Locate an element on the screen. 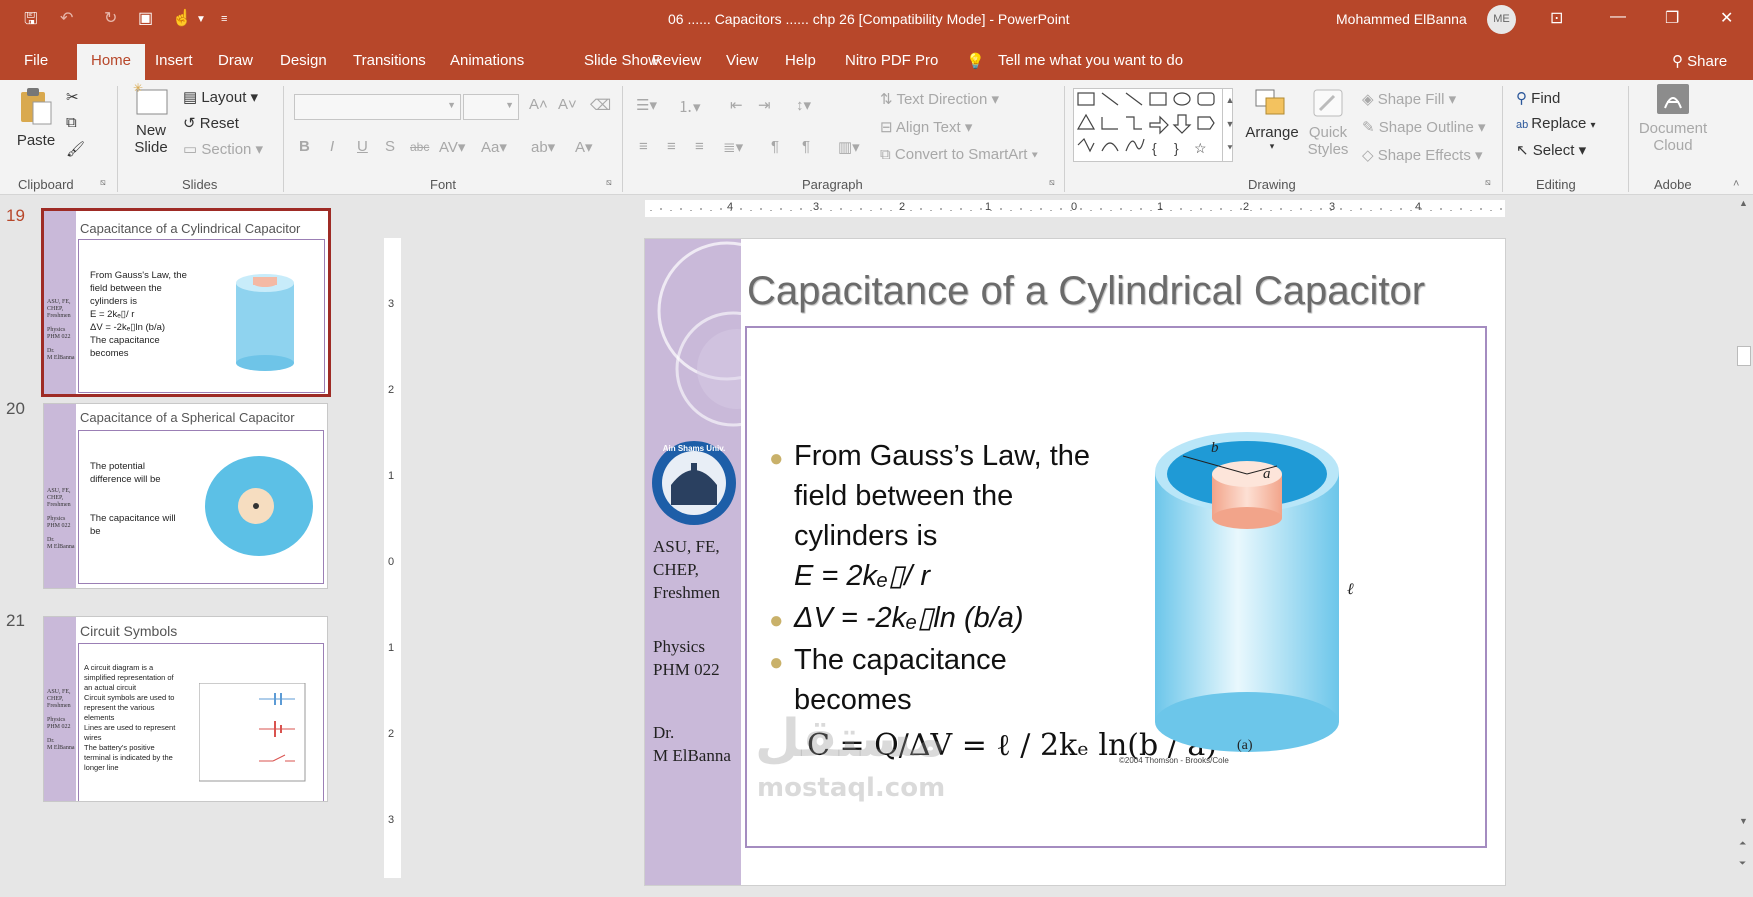 Image resolution: width=1753 pixels, height=897 pixels. tab-design: Design is located at coordinates (303, 60).